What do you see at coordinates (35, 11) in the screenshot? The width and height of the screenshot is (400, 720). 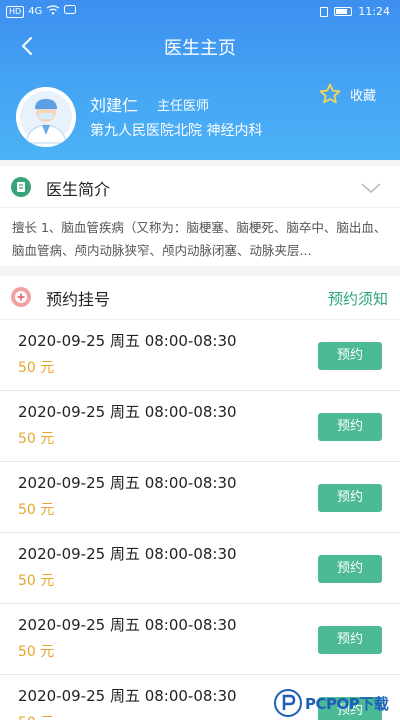 I see `signal-type: 4G` at bounding box center [35, 11].